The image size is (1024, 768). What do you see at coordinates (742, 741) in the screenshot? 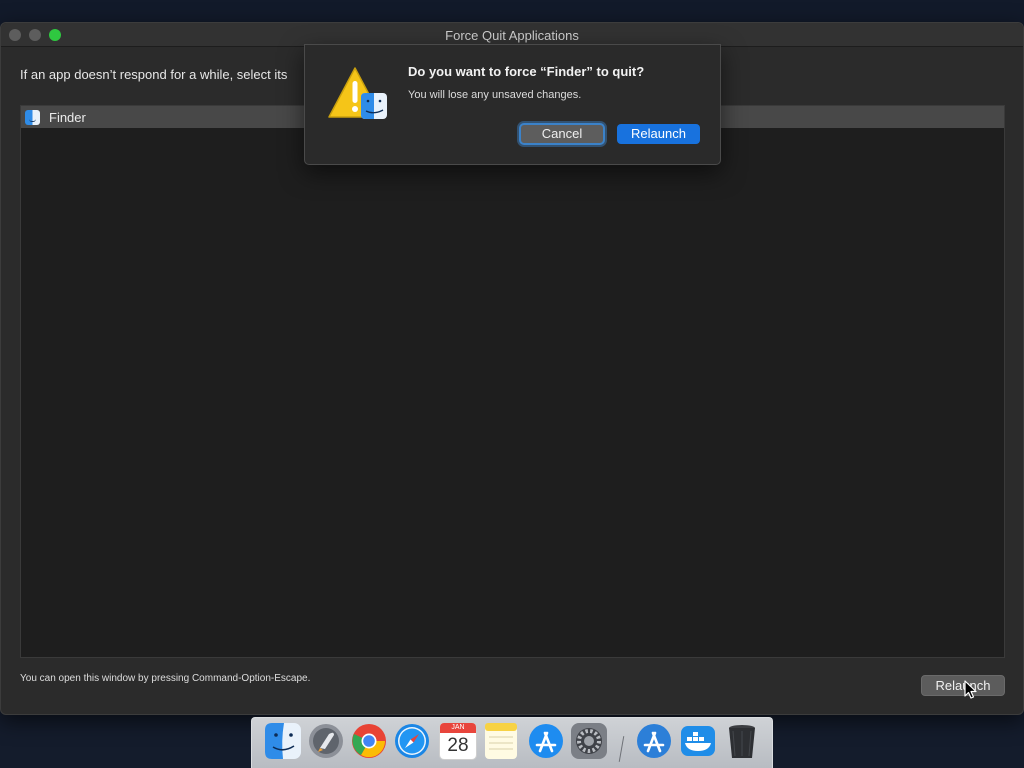
I see `trash-icon` at bounding box center [742, 741].